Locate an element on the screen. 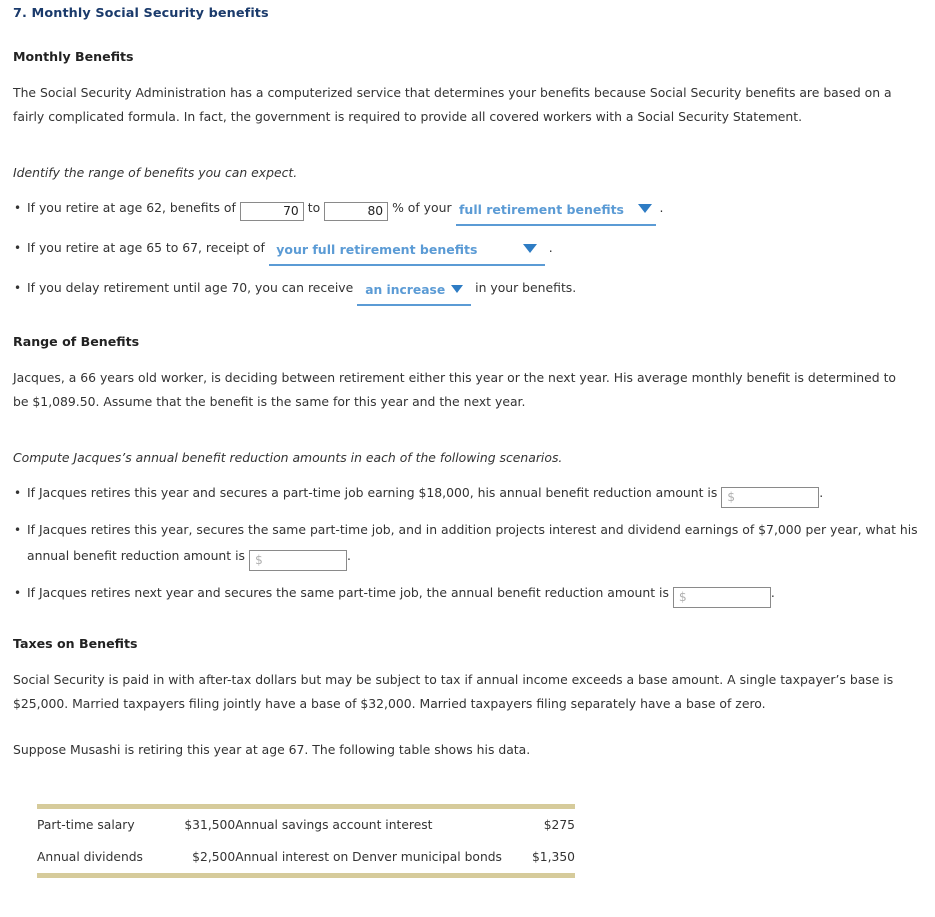  dropdown-label: your full retirement benefits is located at coordinates (377, 249).